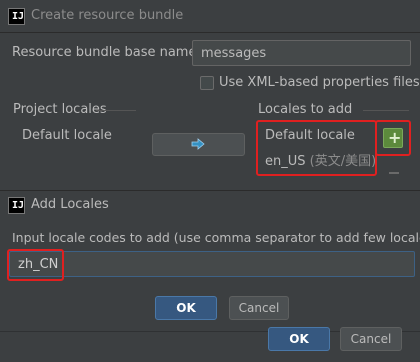 This screenshot has height=362, width=420. I want to click on locale-codes-input: zh_CN, so click(212, 264).